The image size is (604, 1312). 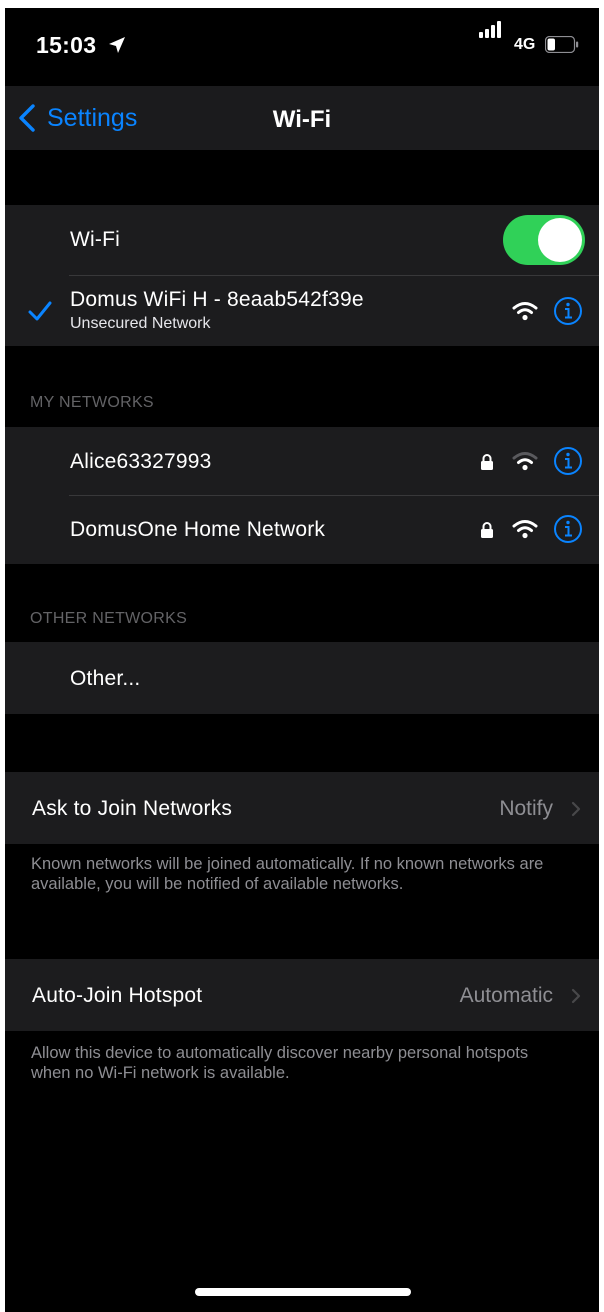 What do you see at coordinates (117, 45) in the screenshot?
I see `location-arrow-icon` at bounding box center [117, 45].